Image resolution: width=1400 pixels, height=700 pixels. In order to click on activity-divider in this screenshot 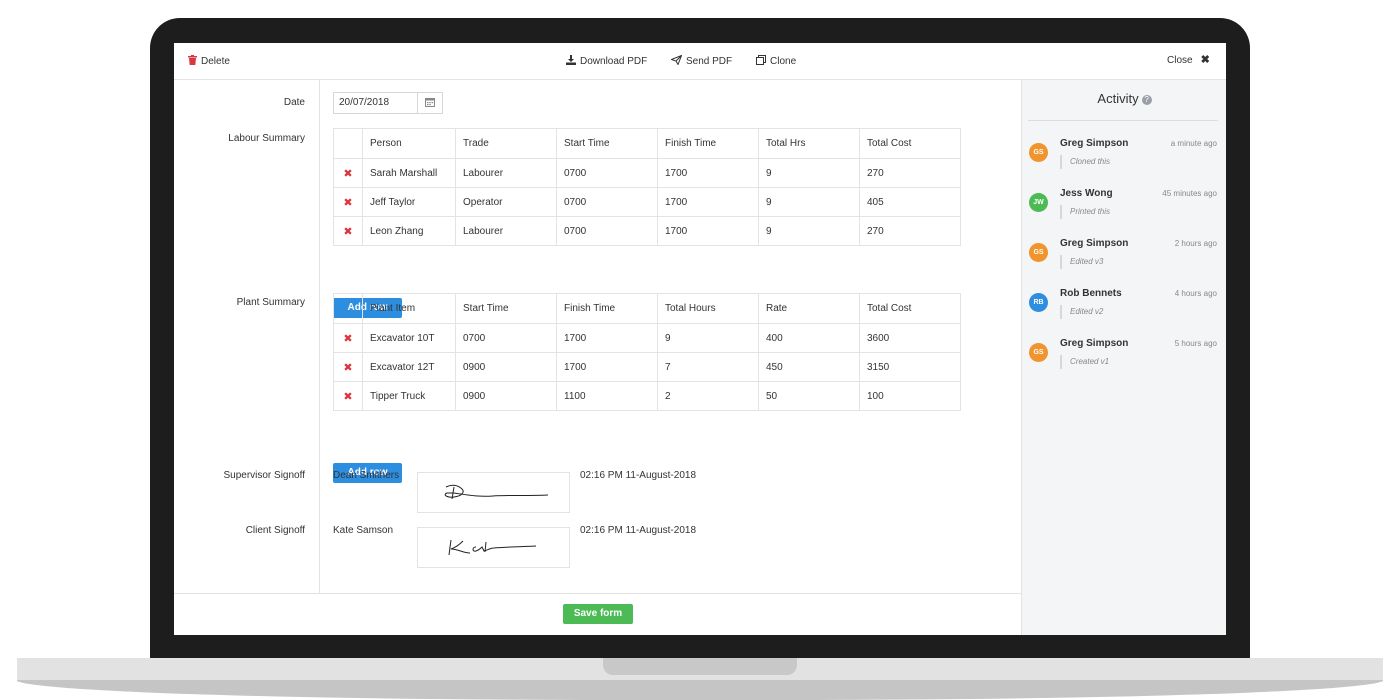, I will do `click(1123, 120)`.